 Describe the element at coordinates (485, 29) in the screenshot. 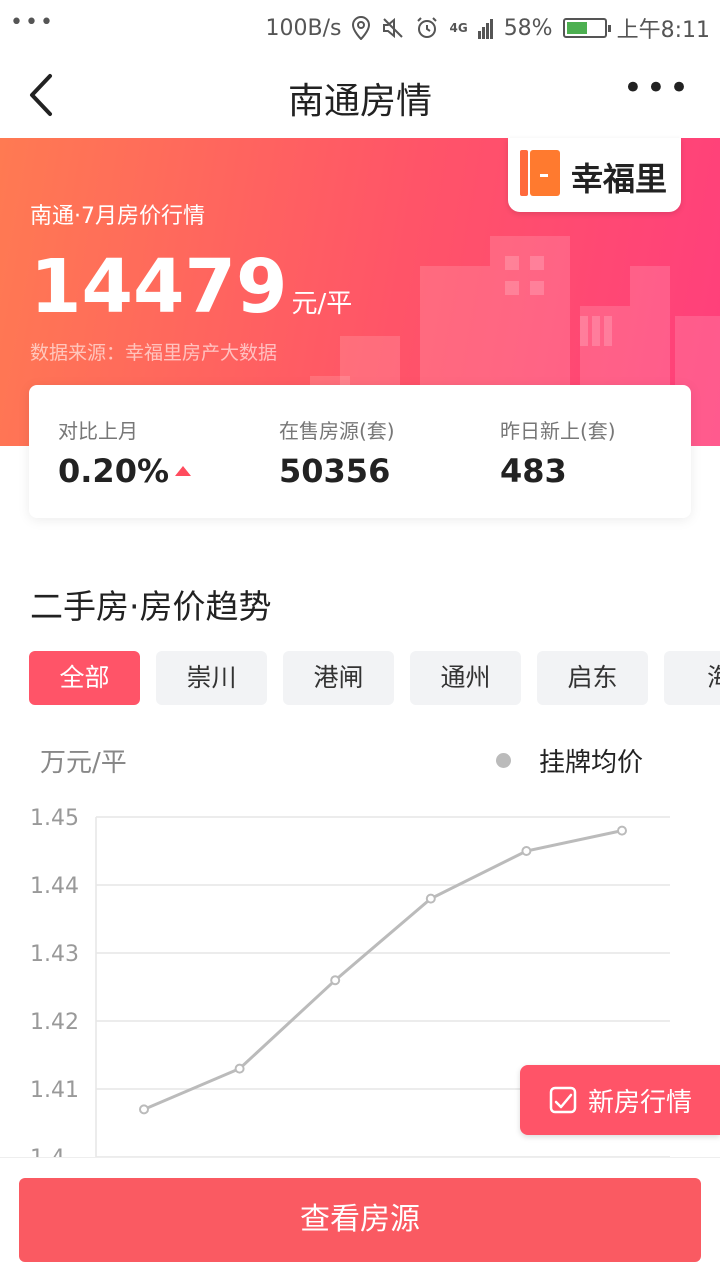

I see `signal-icon` at that location.